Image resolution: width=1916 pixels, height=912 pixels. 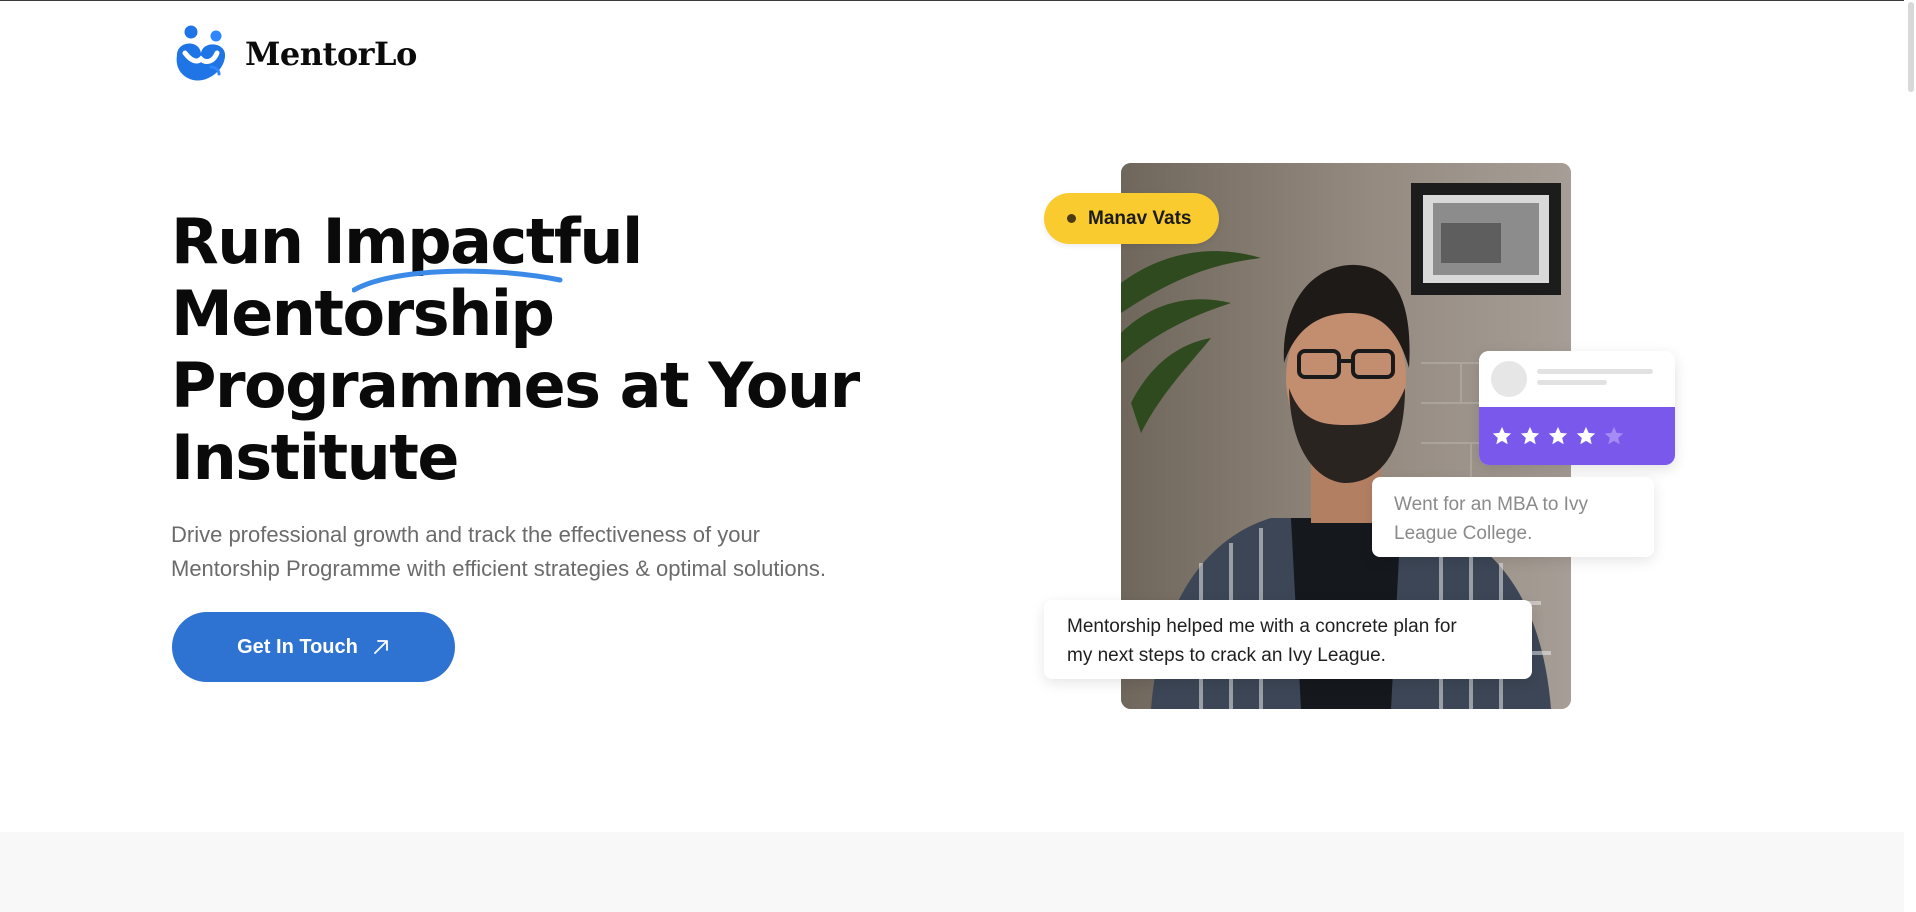 What do you see at coordinates (1071, 218) in the screenshot?
I see `status-dot-icon` at bounding box center [1071, 218].